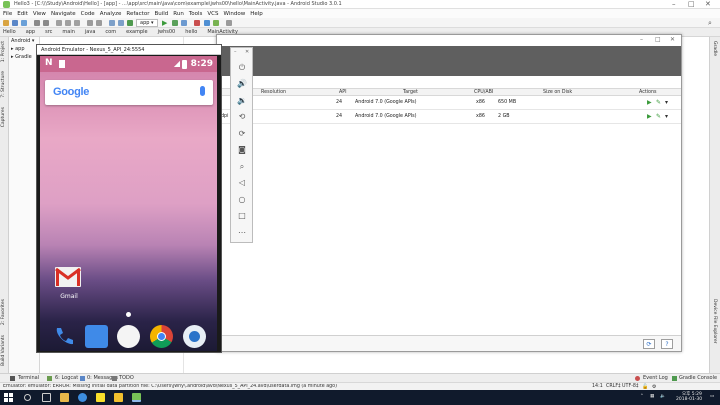 The width and height of the screenshot is (720, 405). I want to click on google-search-bar: Google, so click(129, 92).